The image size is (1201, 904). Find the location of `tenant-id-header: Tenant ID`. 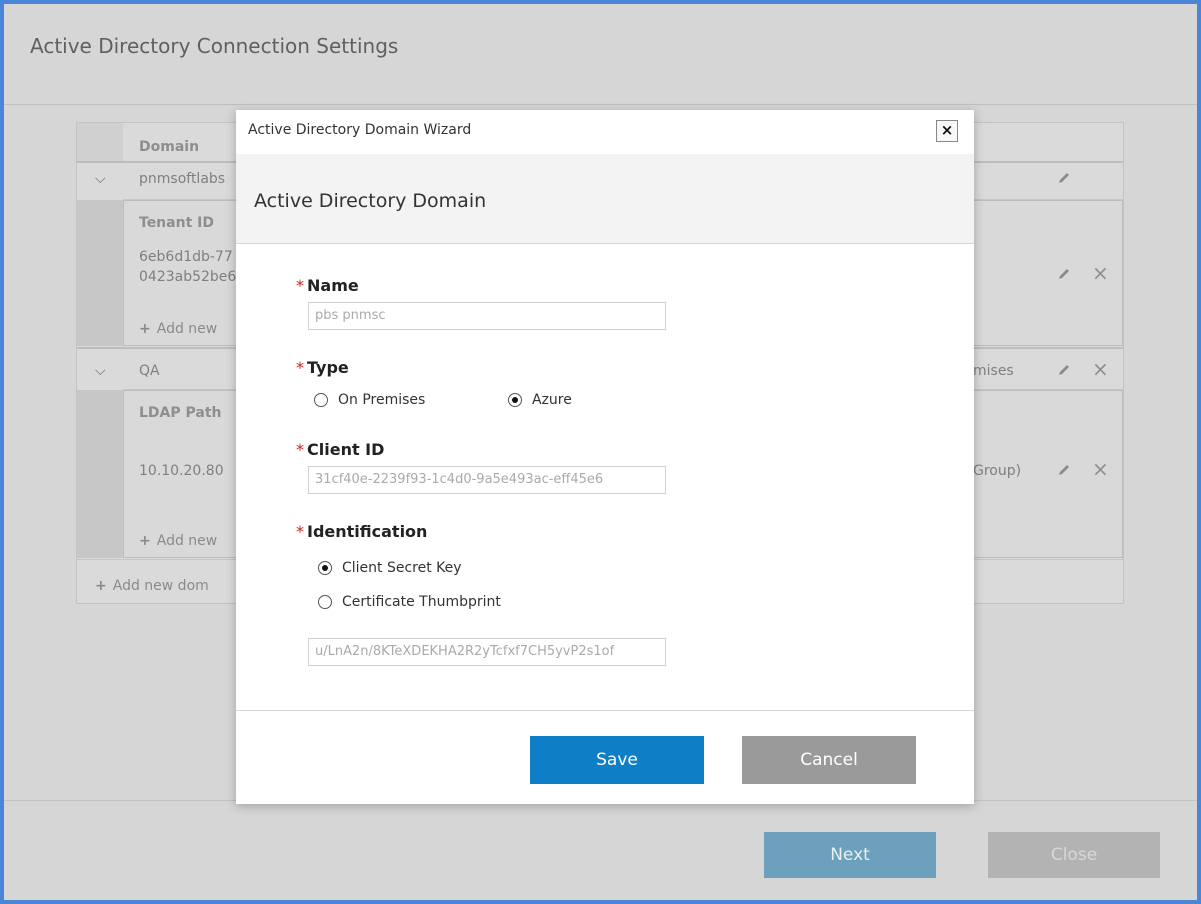

tenant-id-header: Tenant ID is located at coordinates (176, 223).